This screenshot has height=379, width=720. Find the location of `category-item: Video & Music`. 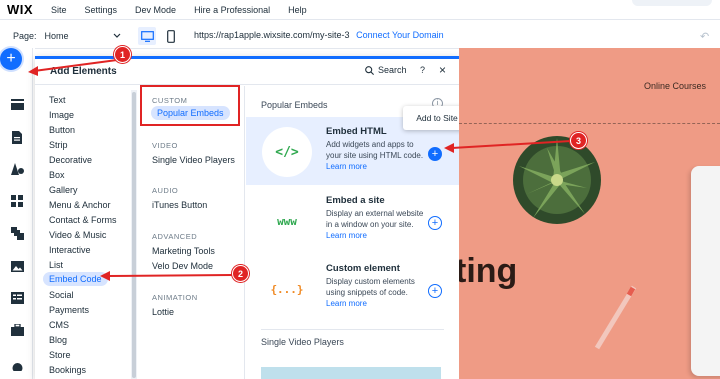

category-item: Video & Music is located at coordinates (77, 235).